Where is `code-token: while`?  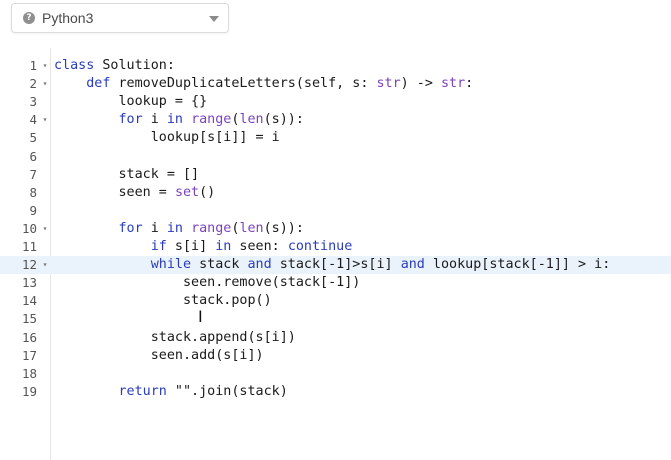 code-token: while is located at coordinates (171, 265).